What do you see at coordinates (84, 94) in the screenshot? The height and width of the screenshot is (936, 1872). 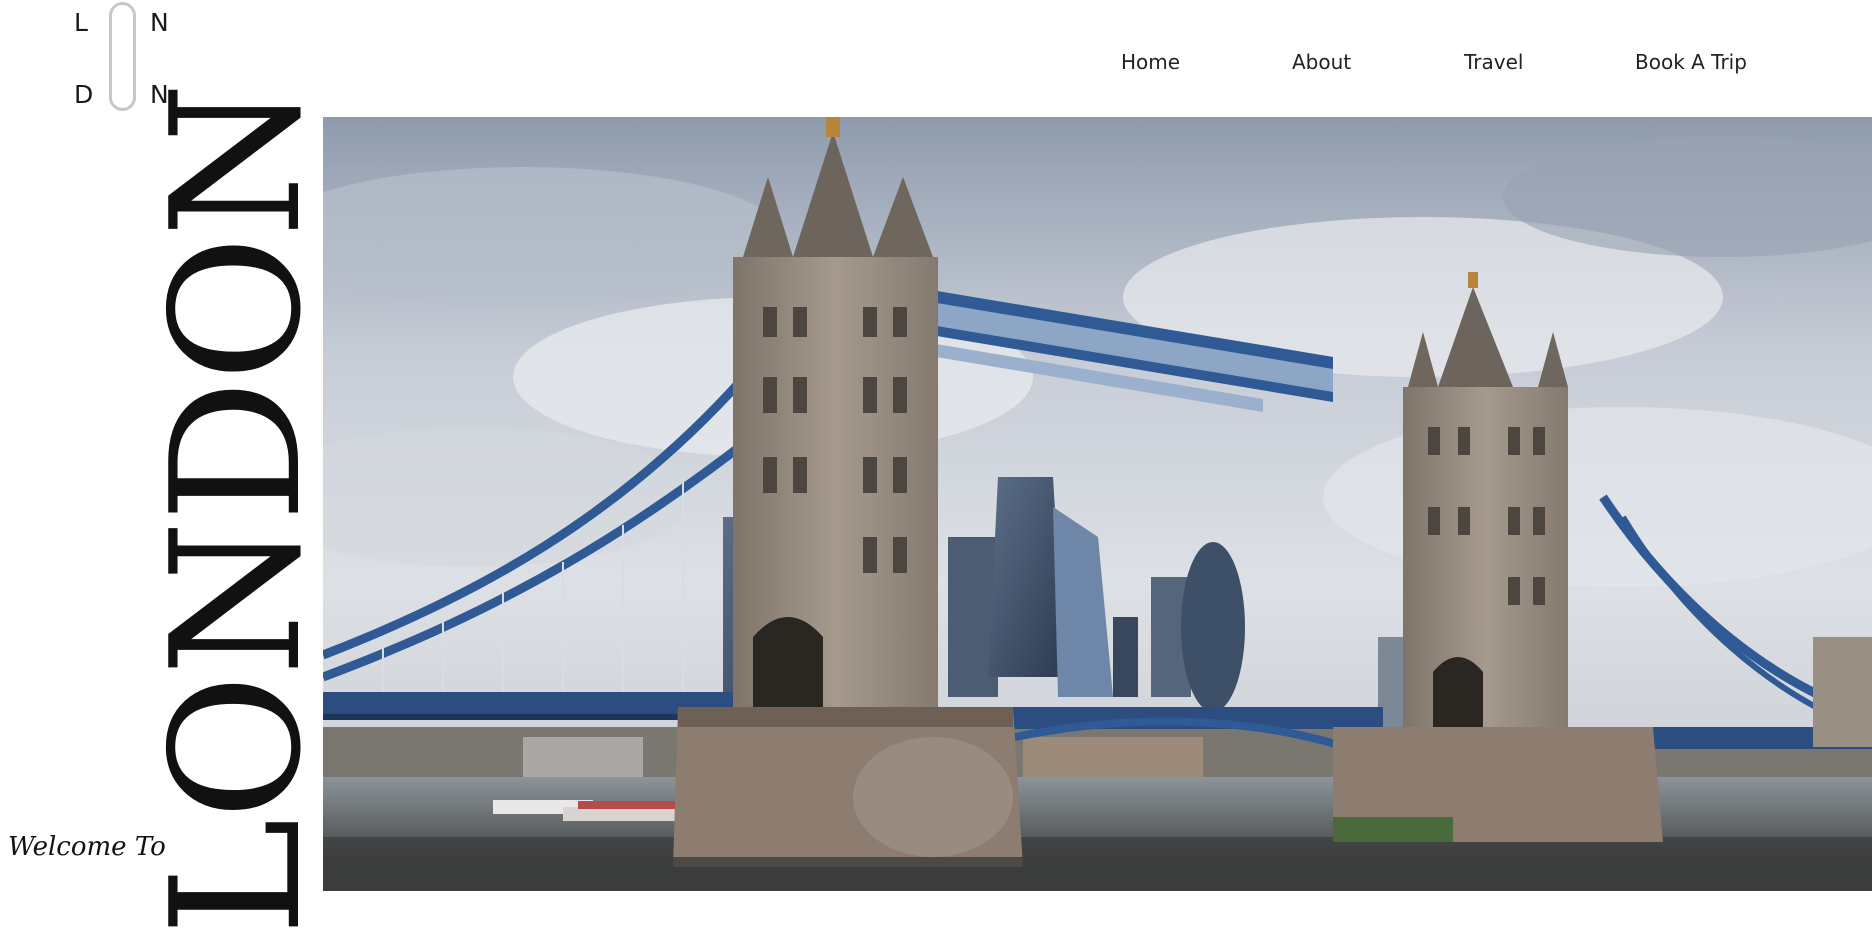 I see `logo-letter: D` at bounding box center [84, 94].